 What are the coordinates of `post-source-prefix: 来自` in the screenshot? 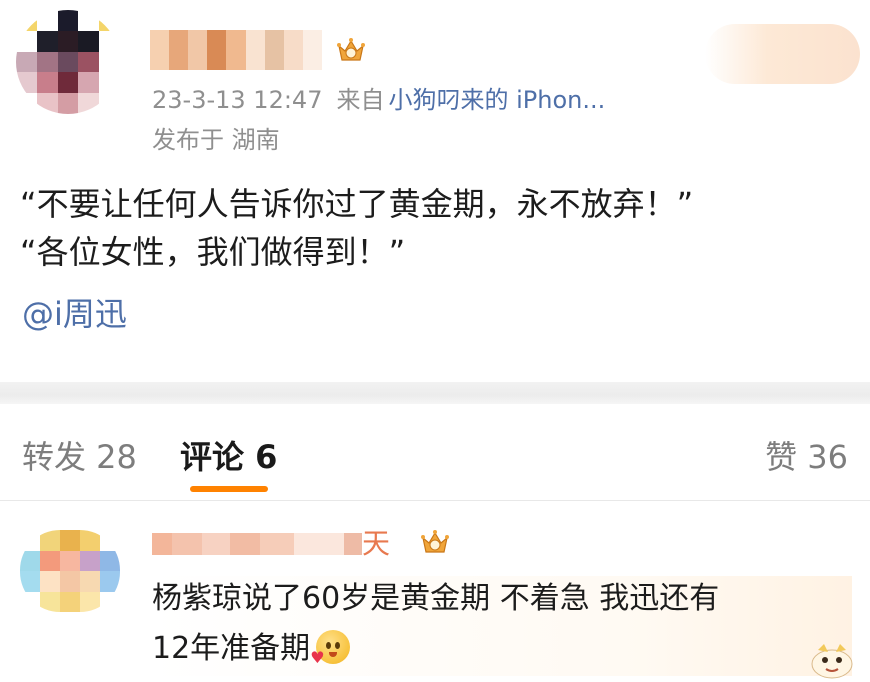 It's located at (360, 100).